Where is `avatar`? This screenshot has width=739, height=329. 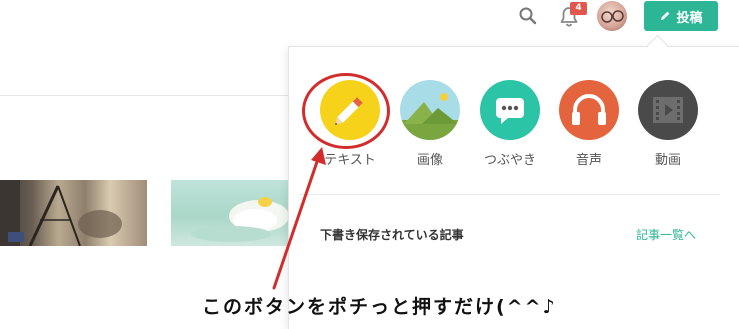
avatar is located at coordinates (612, 16).